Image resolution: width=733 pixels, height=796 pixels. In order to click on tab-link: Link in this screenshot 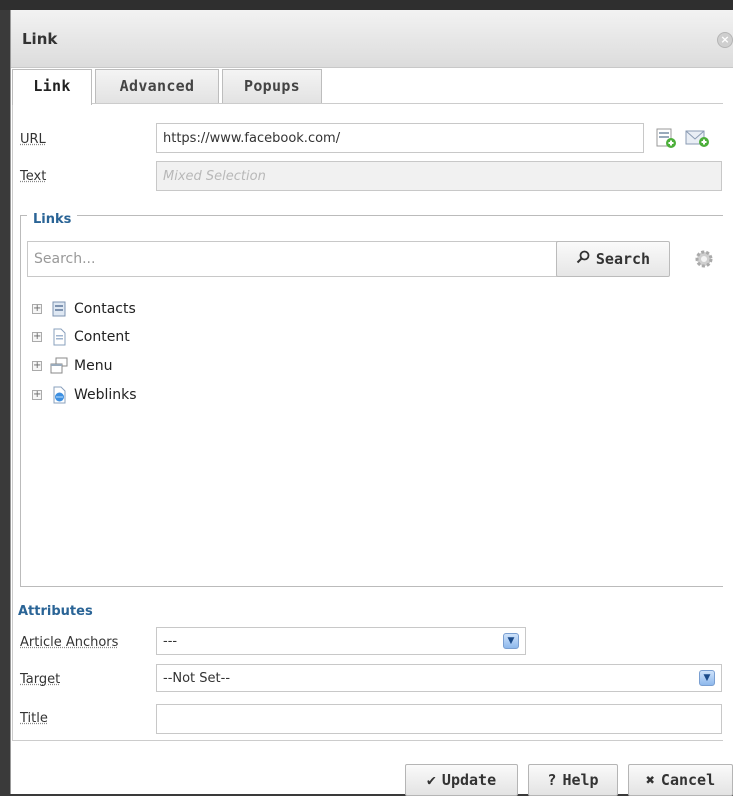, I will do `click(52, 87)`.